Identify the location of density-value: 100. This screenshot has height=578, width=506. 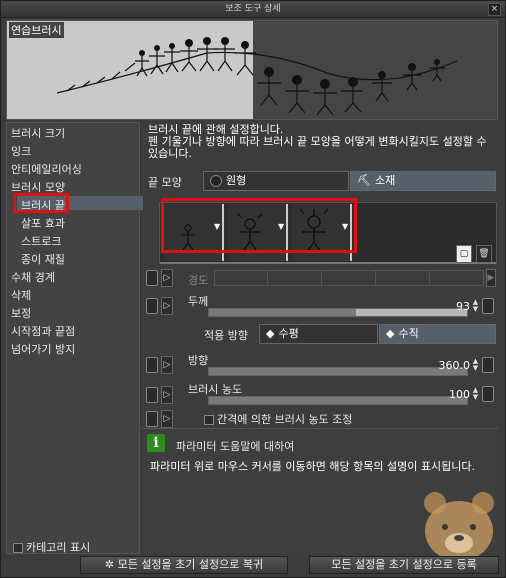
(459, 394).